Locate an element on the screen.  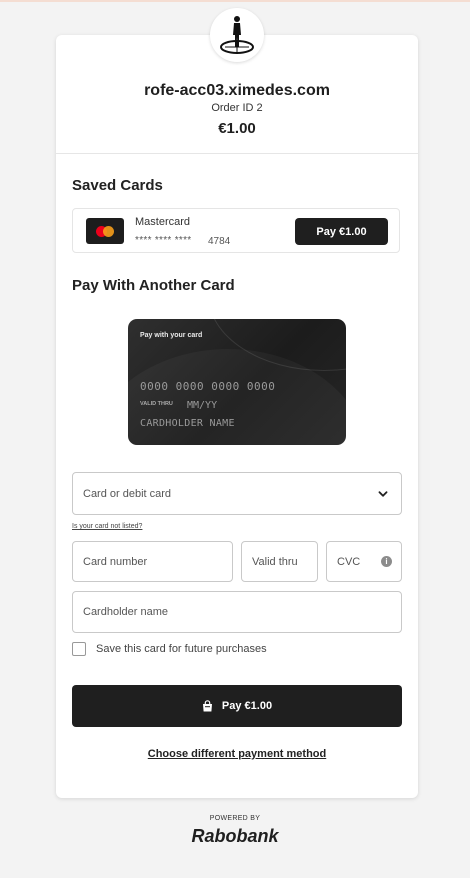
chevron-down-icon is located at coordinates (383, 494).